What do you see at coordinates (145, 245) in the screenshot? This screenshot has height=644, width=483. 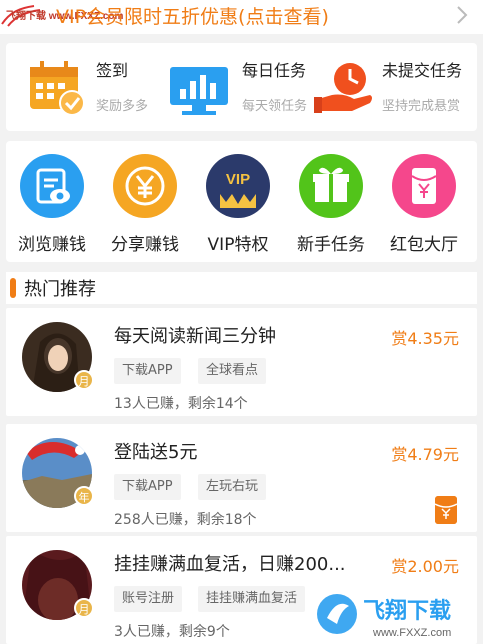 I see `action-label: 分享赚钱` at bounding box center [145, 245].